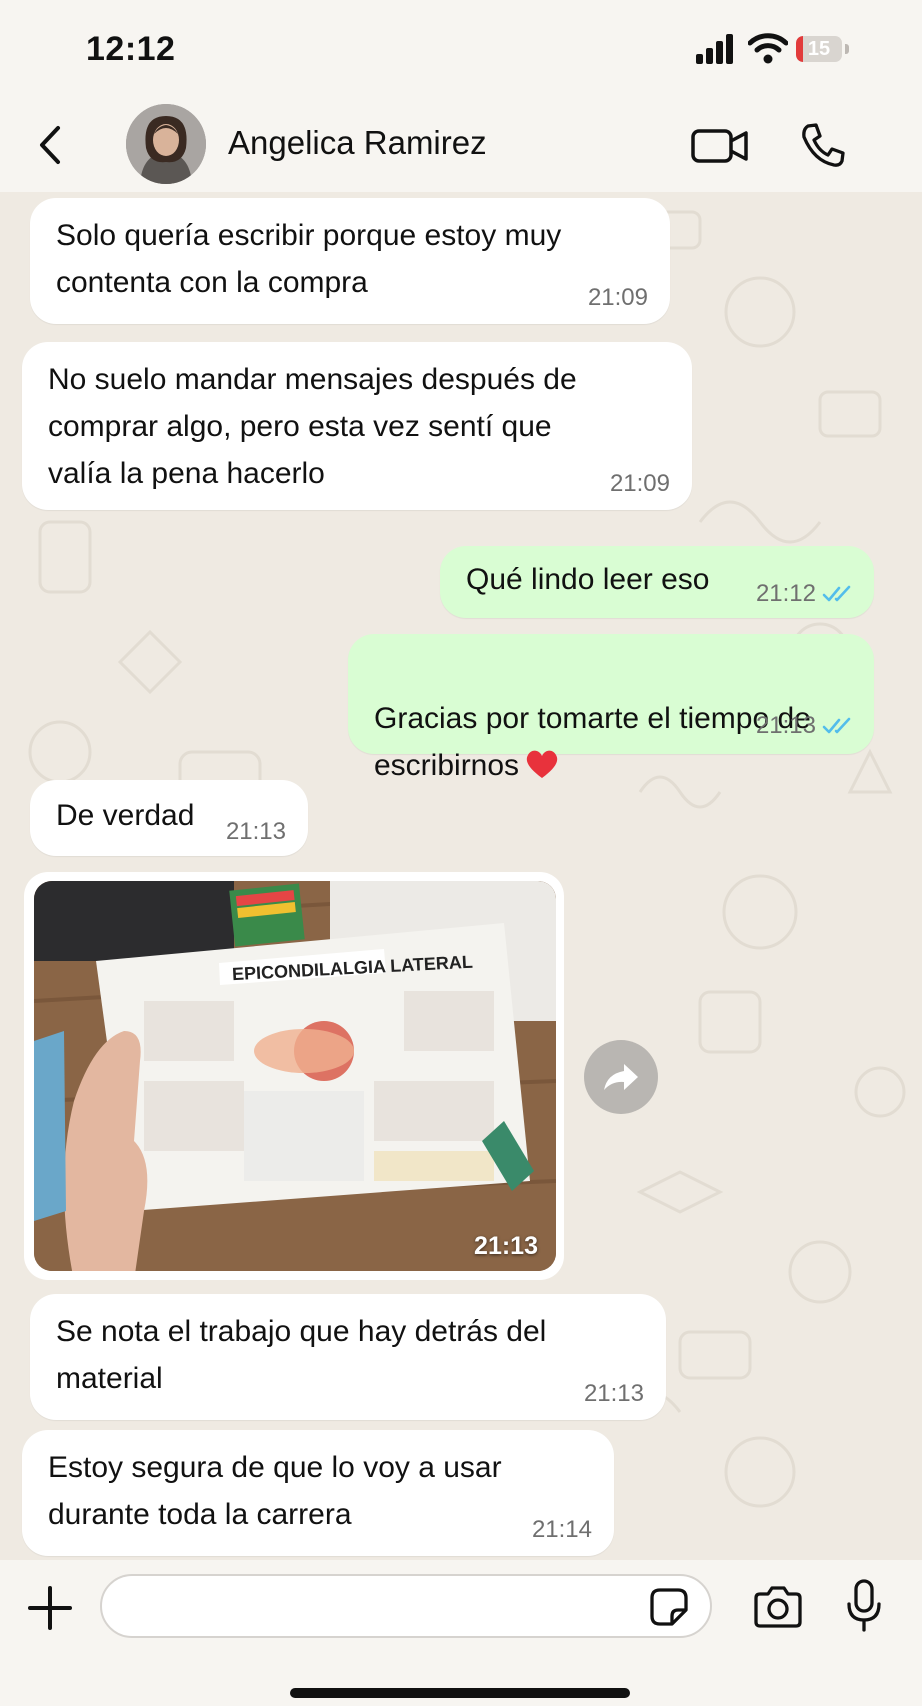 This screenshot has height=1706, width=922. What do you see at coordinates (714, 49) in the screenshot?
I see `signal-icon` at bounding box center [714, 49].